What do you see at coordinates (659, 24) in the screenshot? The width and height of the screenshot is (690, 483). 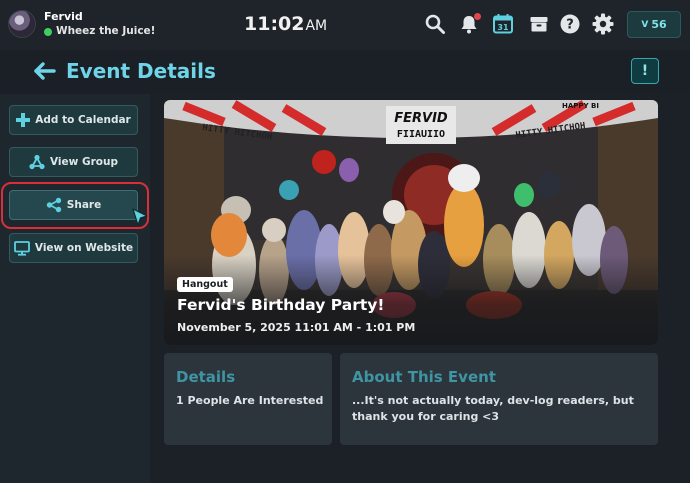 I see `credits-count: 56` at bounding box center [659, 24].